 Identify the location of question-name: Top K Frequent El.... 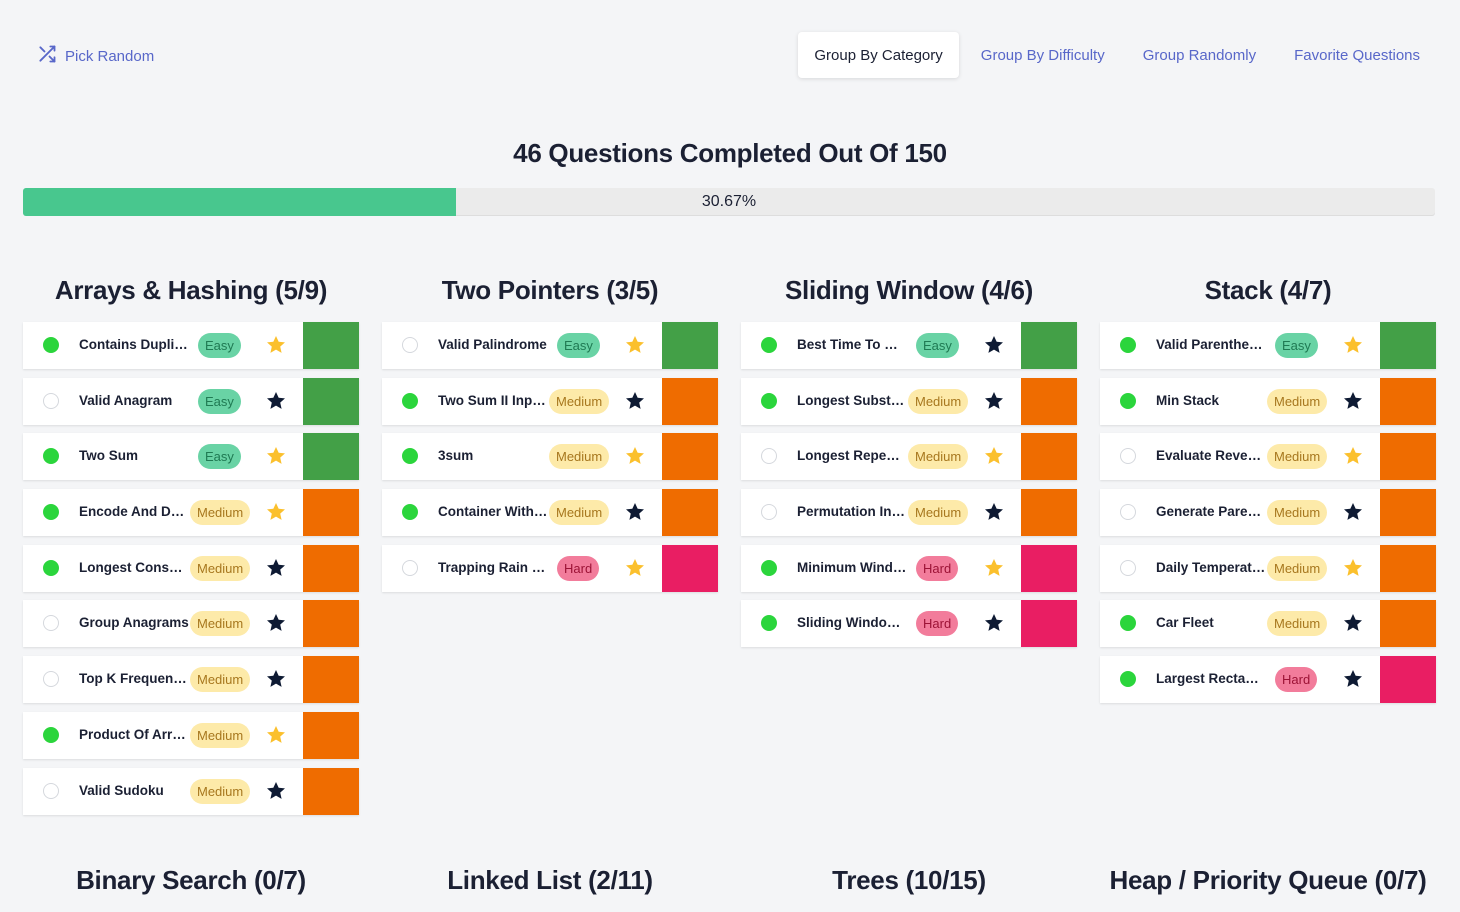
(134, 678).